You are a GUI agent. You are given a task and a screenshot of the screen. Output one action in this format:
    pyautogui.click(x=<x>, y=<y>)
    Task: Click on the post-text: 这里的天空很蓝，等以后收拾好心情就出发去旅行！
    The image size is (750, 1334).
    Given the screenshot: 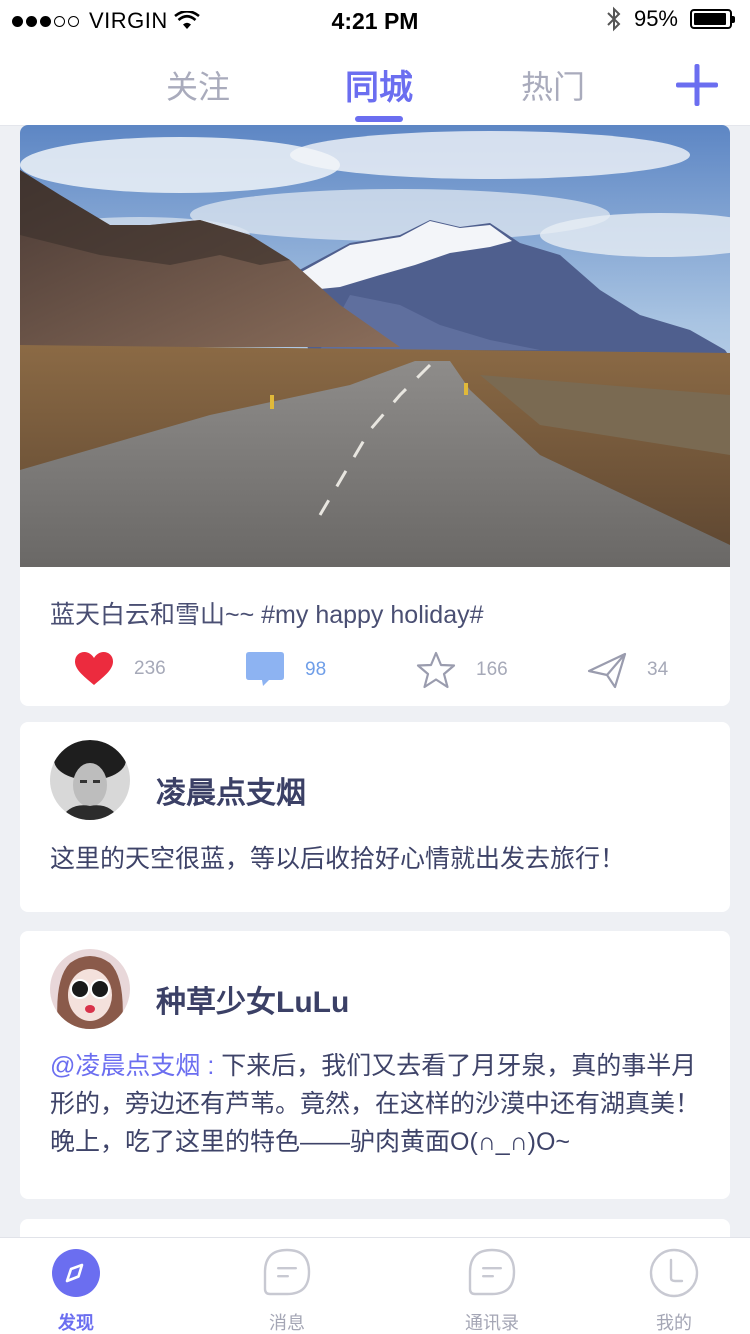 What is the action you would take?
    pyautogui.click(x=338, y=859)
    